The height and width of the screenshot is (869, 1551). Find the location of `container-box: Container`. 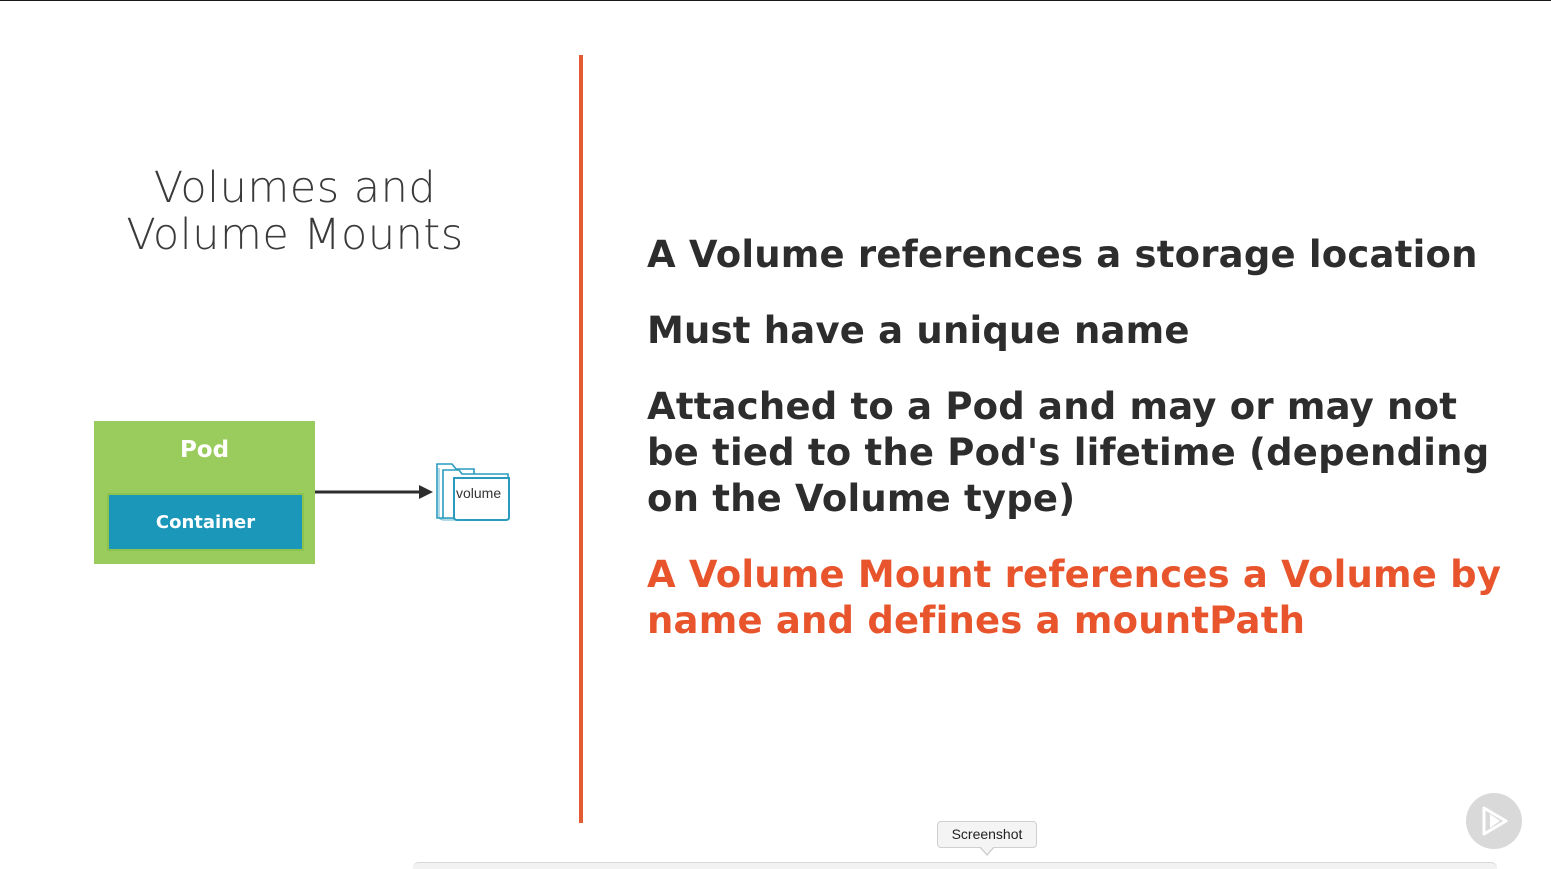

container-box: Container is located at coordinates (205, 522).